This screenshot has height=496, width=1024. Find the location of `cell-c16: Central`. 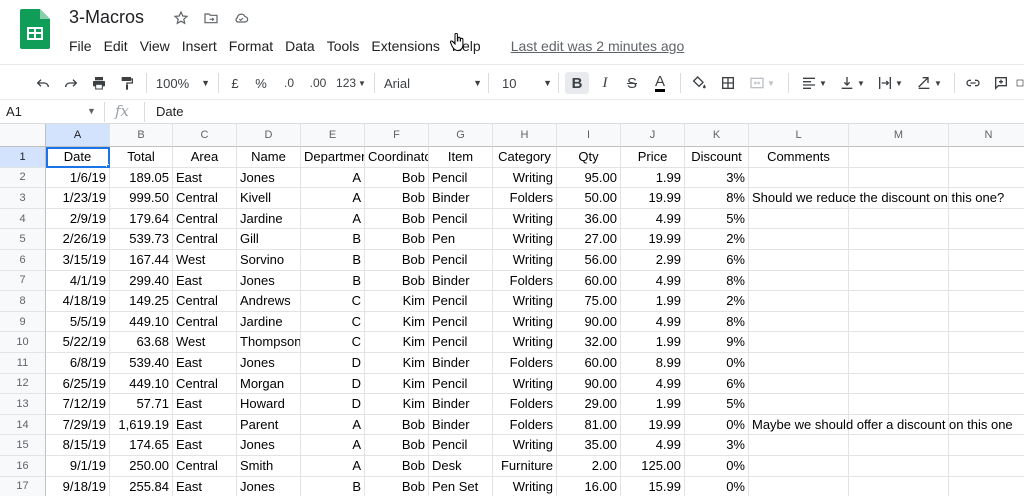

cell-c16: Central is located at coordinates (205, 466).